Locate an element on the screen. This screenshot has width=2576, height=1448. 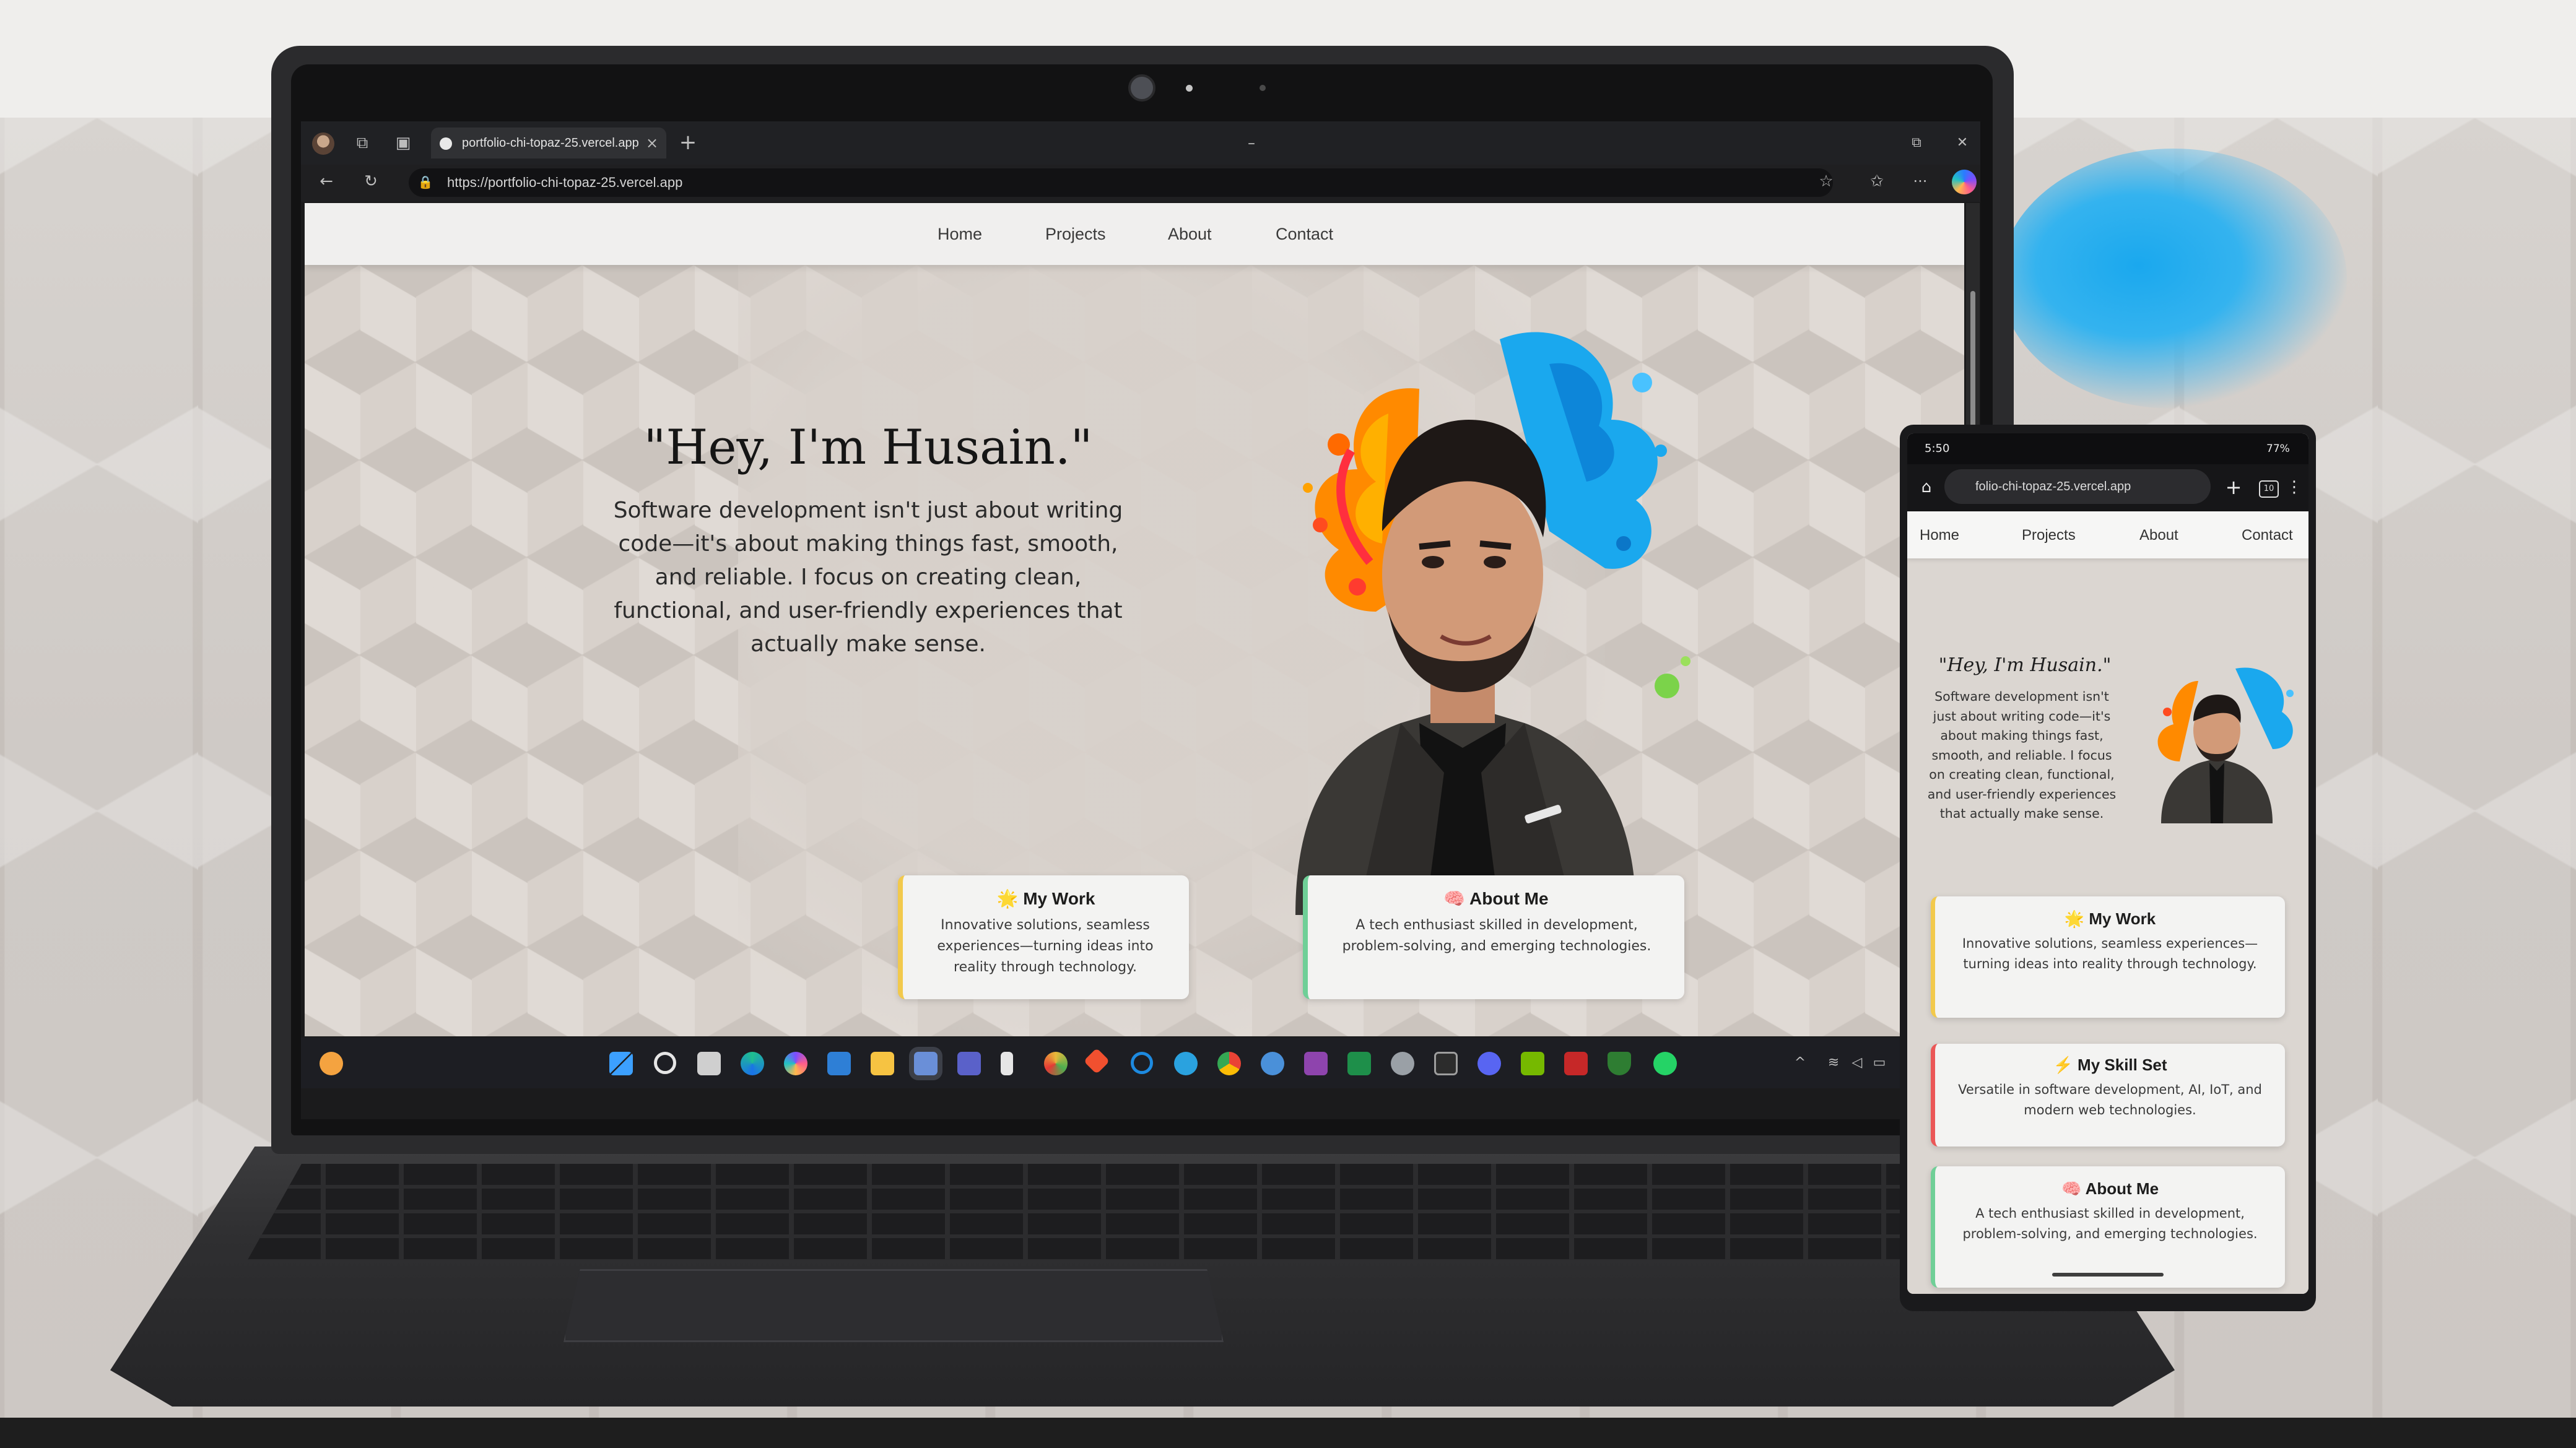
nav-contact: Contact is located at coordinates (1304, 234).